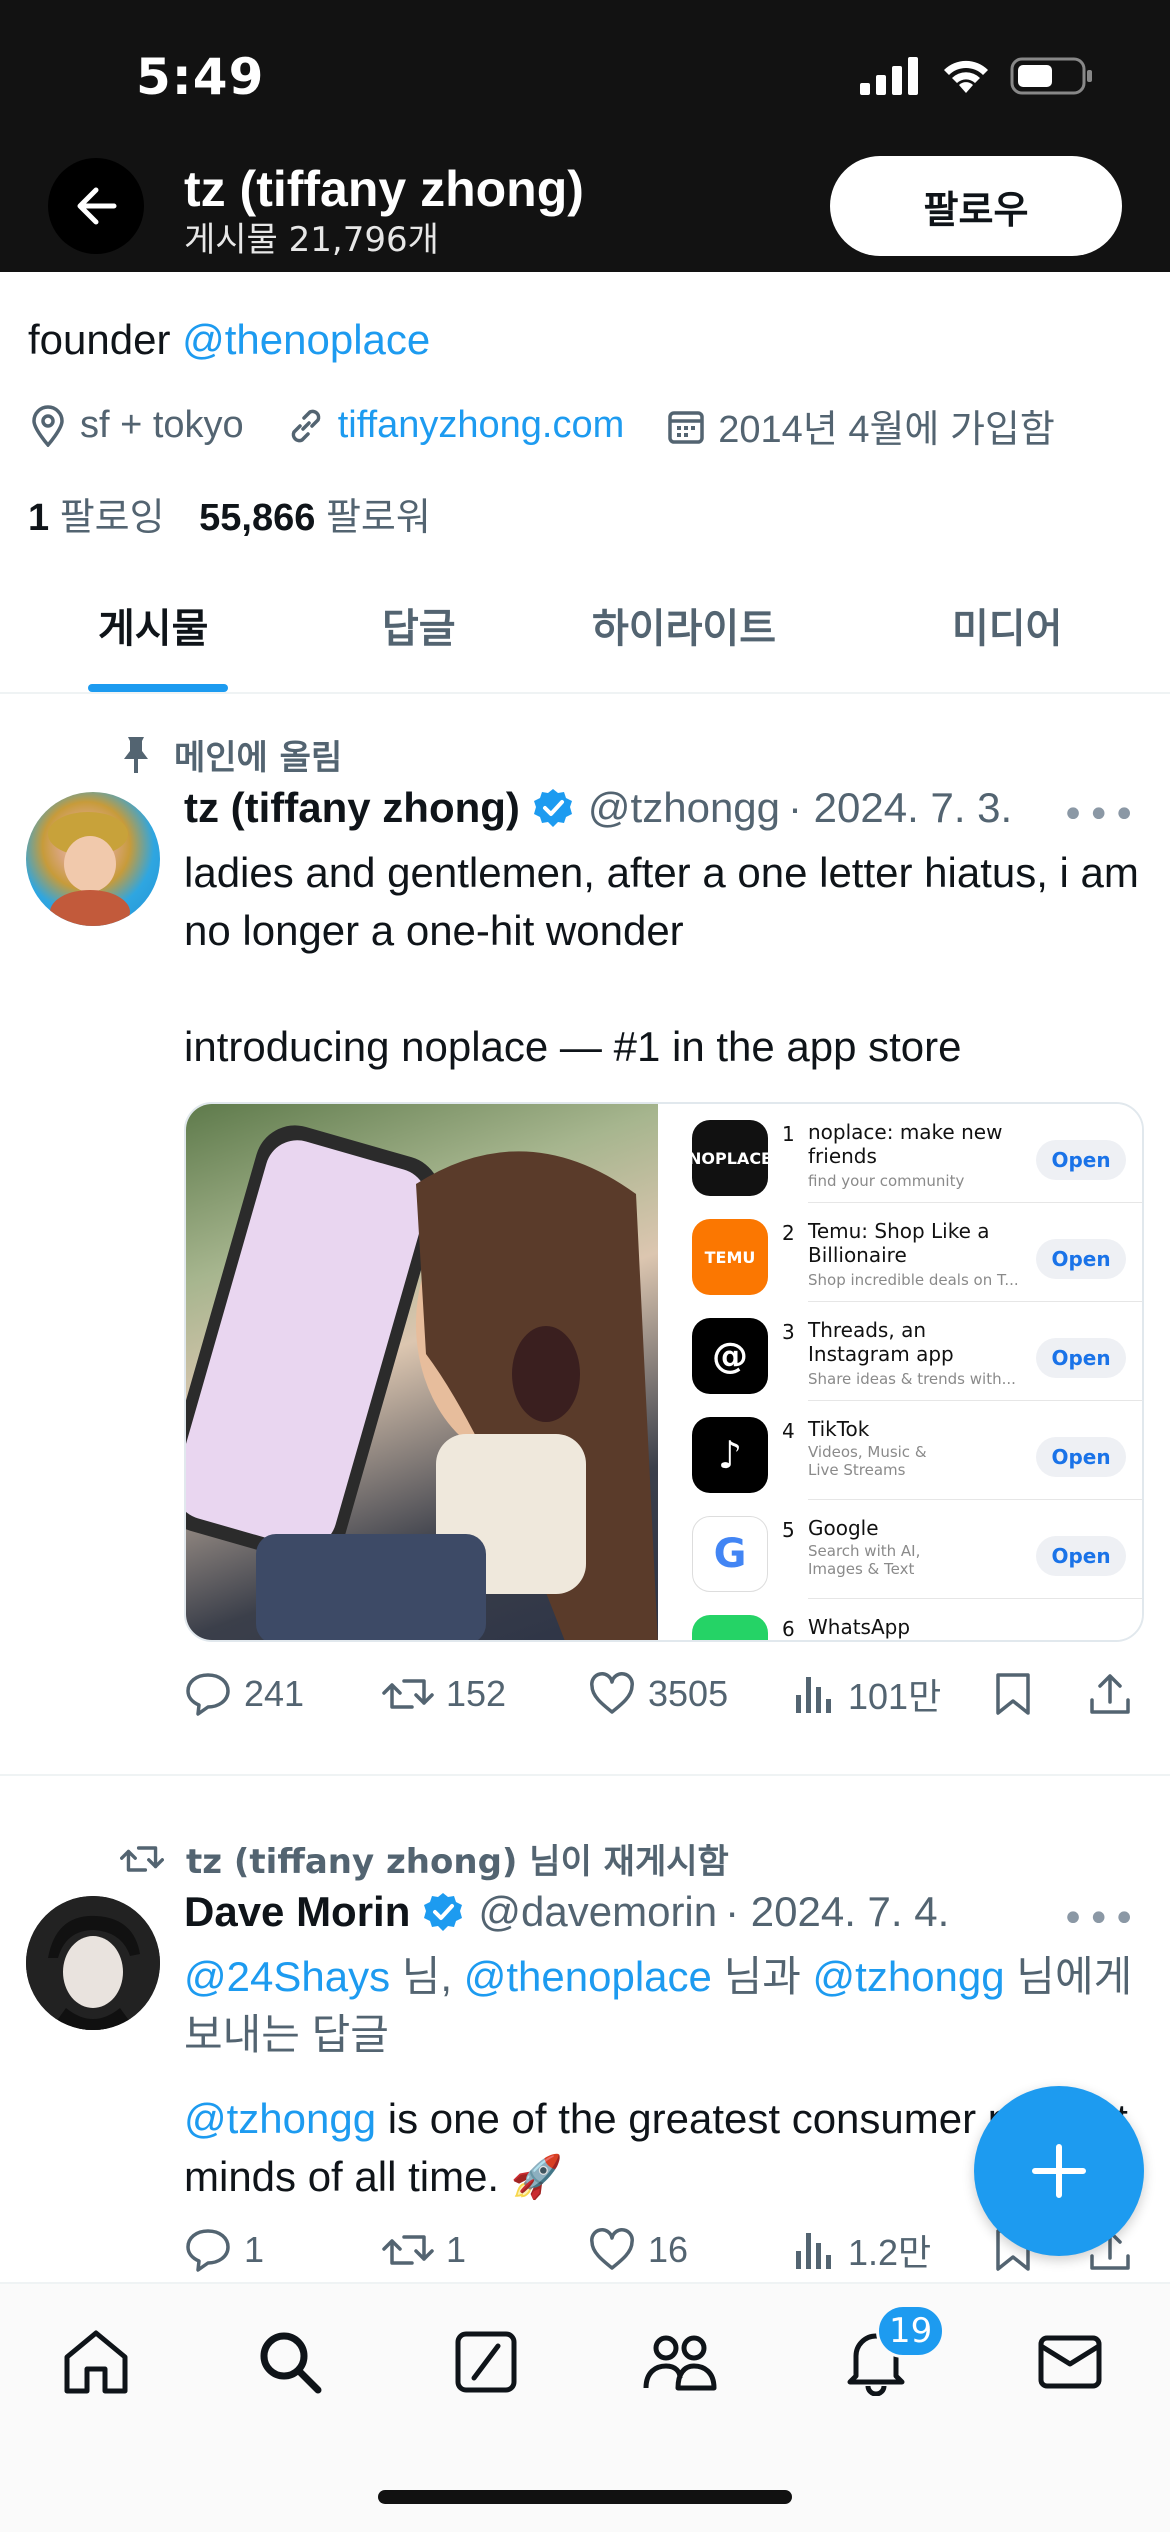 The image size is (1170, 2532). Describe the element at coordinates (419, 625) in the screenshot. I see `tab-replies: 답글` at that location.